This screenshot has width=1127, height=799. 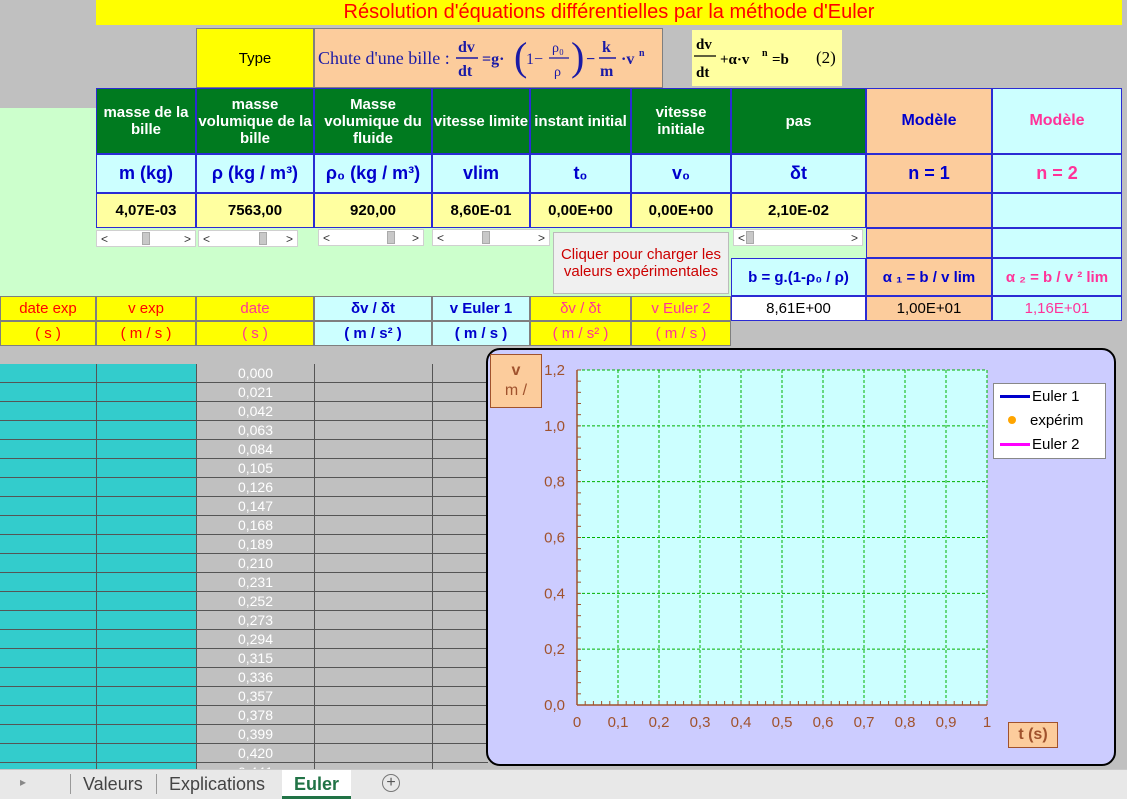 I want to click on tab-euler: Euler, so click(x=317, y=784).